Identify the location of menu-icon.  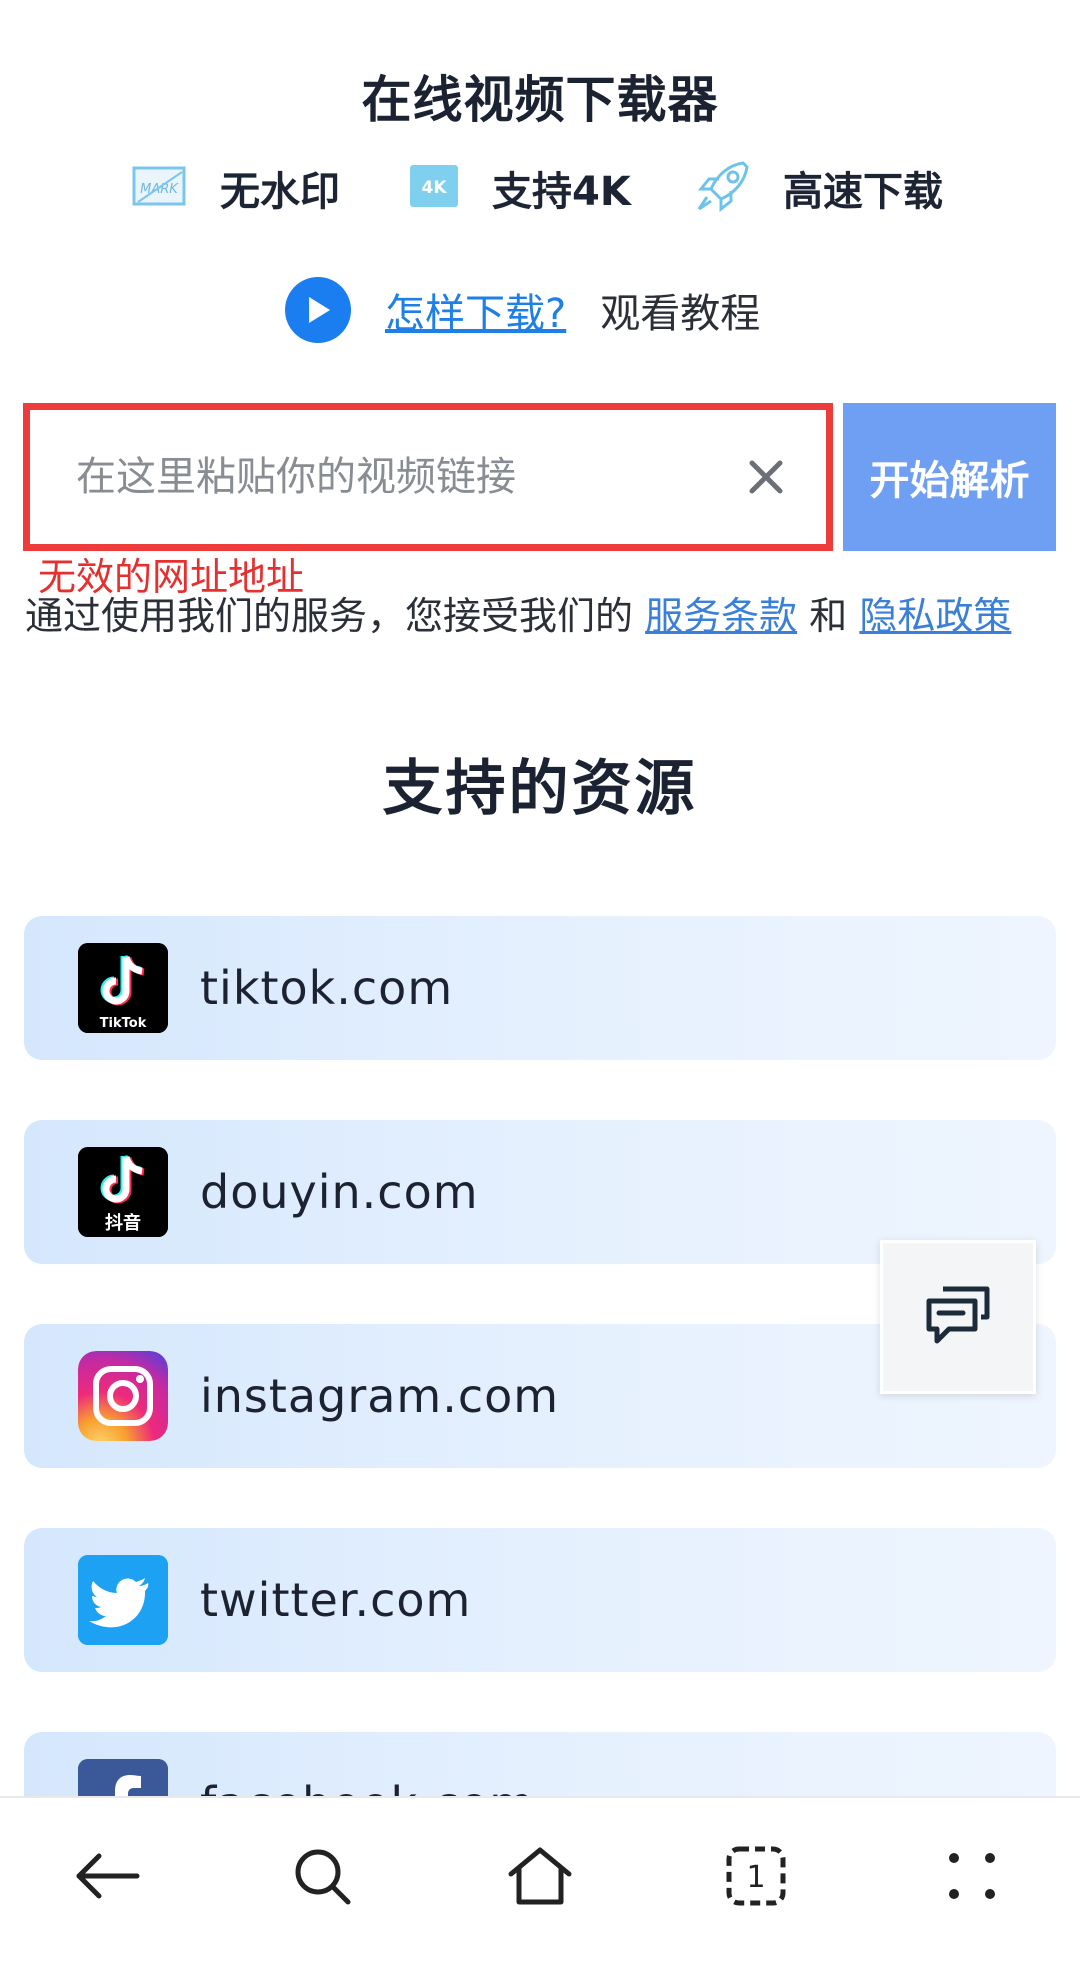
(972, 1876).